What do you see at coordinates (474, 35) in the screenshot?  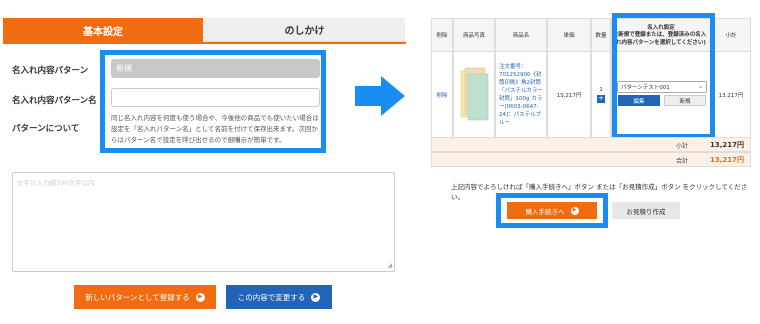 I see `header-photo: 商品写真` at bounding box center [474, 35].